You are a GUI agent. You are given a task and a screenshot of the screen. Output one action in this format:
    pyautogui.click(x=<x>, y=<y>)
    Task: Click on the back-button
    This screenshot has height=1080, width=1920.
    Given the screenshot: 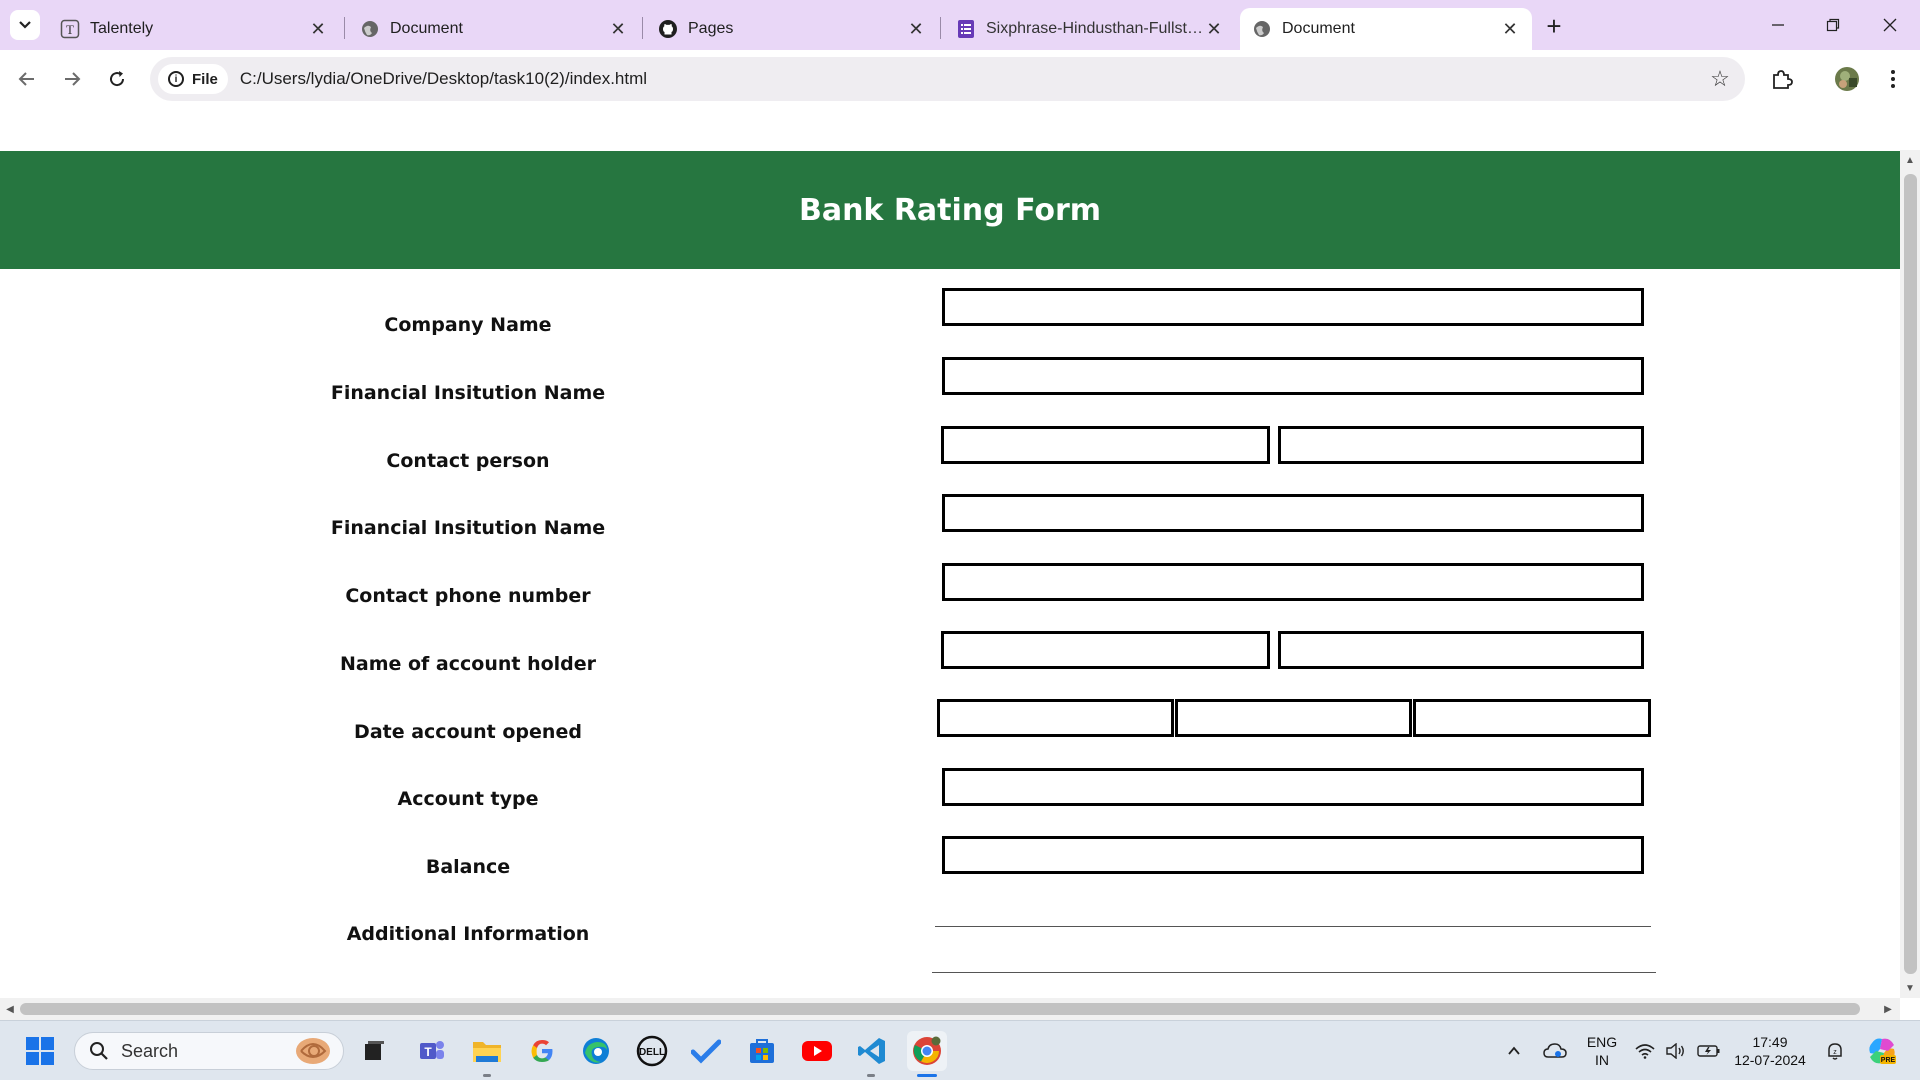 What is the action you would take?
    pyautogui.click(x=27, y=79)
    